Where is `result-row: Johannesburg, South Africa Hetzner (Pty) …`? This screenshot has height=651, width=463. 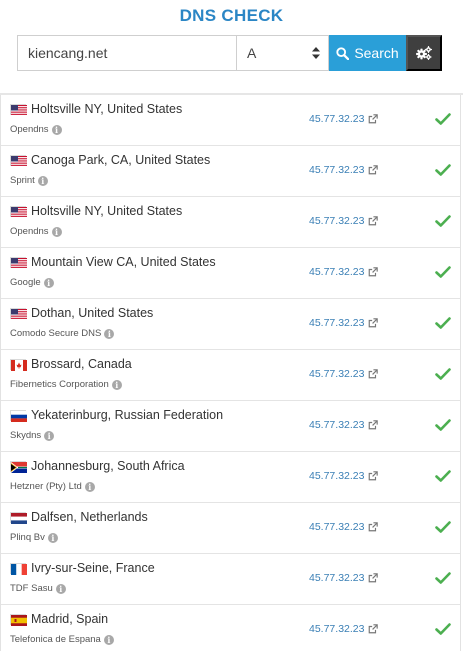
result-row: Johannesburg, South Africa Hetzner (Pty) … is located at coordinates (230, 477).